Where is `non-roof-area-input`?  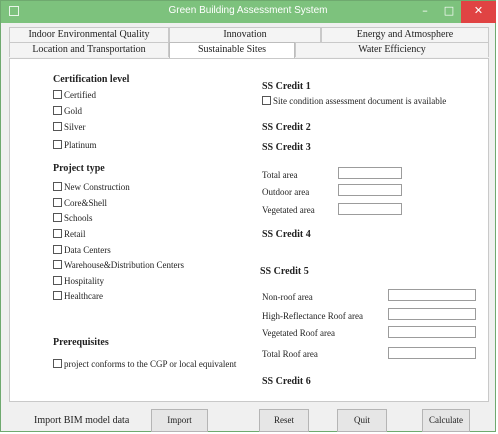
non-roof-area-input is located at coordinates (432, 295).